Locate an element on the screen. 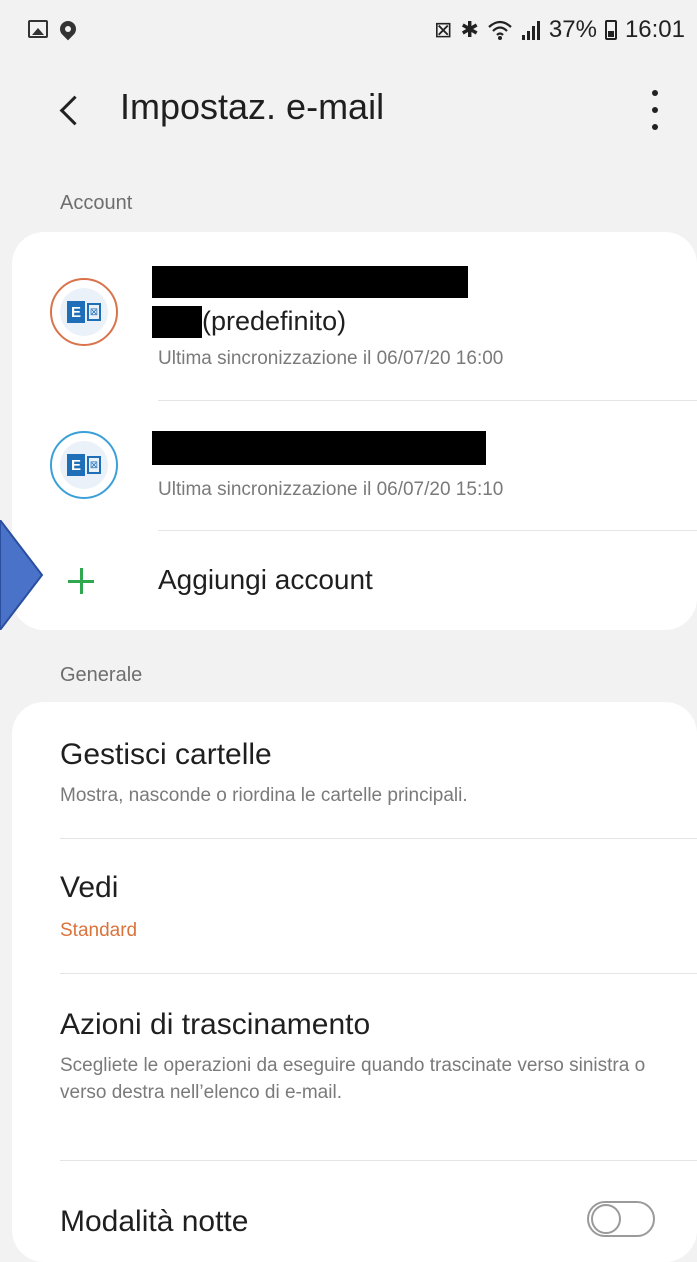 Image resolution: width=697 pixels, height=1262 pixels. status-bar: ⊠ ✱ 37% 16:01 is located at coordinates (348, 32).